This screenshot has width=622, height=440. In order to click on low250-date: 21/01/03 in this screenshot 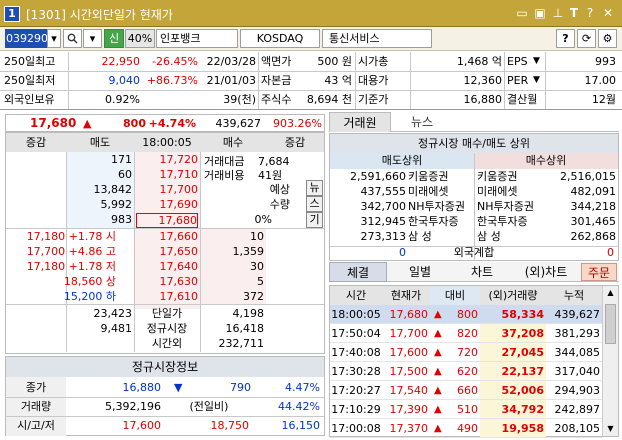, I will do `click(231, 80)`.